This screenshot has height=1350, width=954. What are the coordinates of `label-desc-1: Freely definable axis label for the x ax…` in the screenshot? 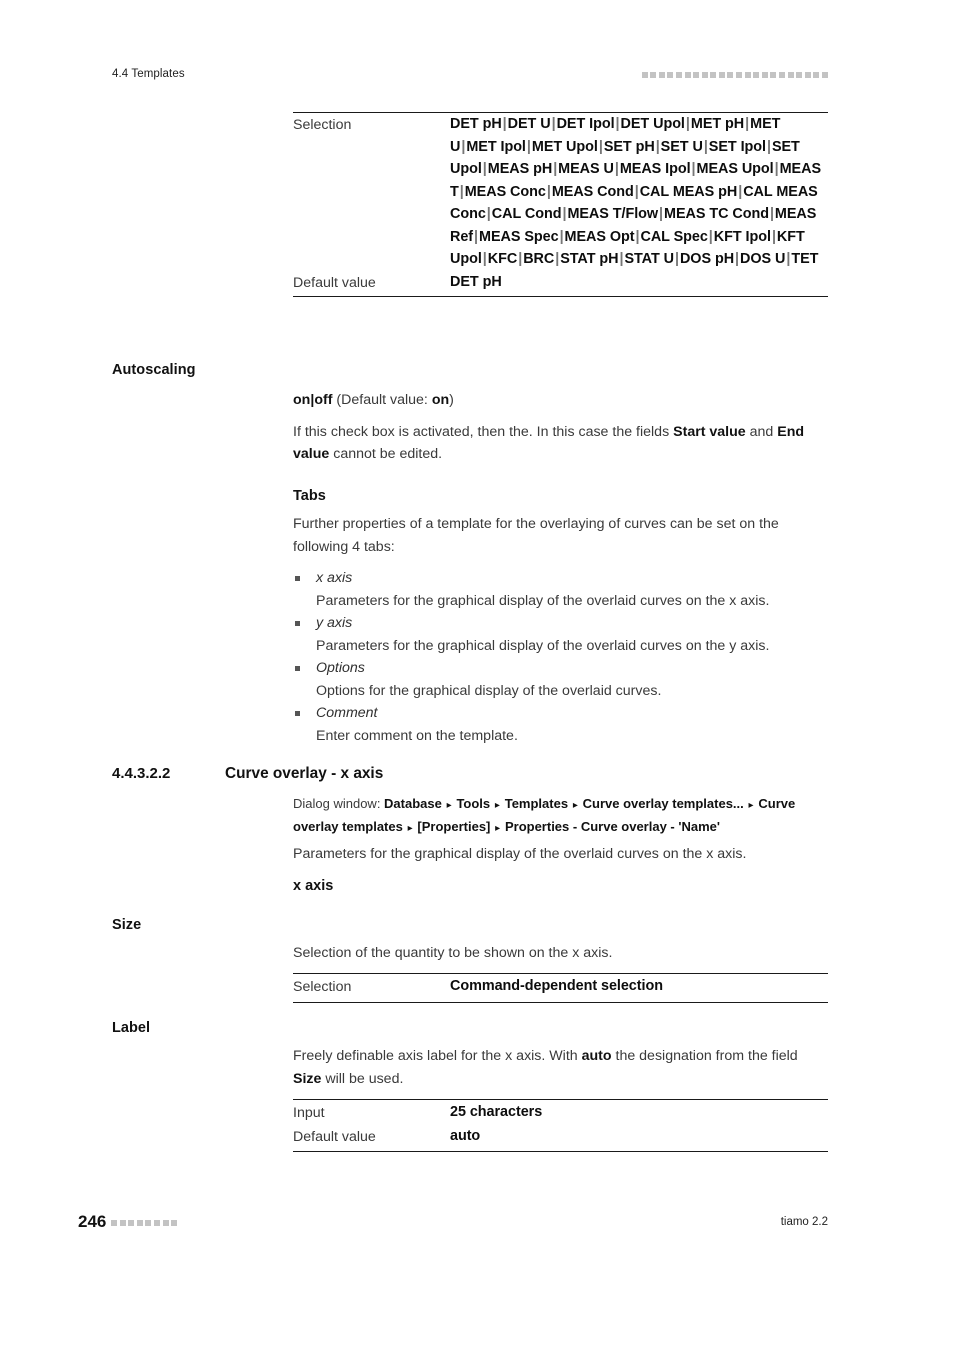 It's located at (437, 1056).